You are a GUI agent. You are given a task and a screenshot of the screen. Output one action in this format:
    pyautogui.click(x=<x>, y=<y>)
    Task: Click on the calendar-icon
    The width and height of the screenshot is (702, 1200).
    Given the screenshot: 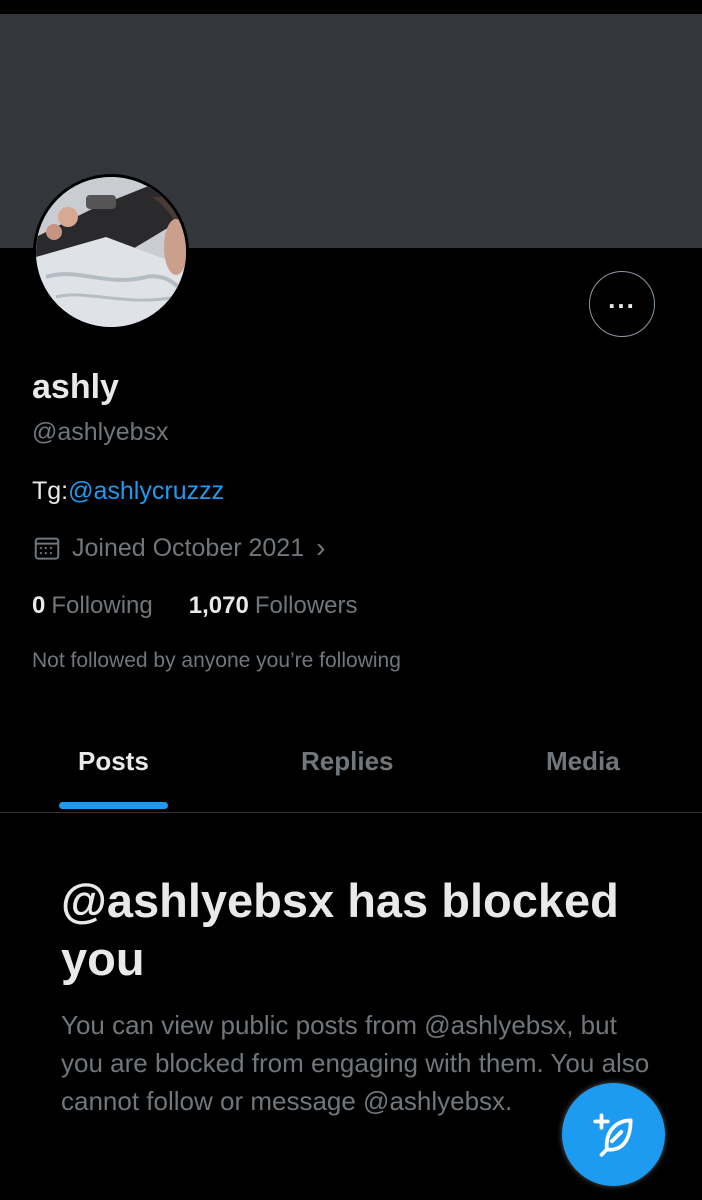 What is the action you would take?
    pyautogui.click(x=47, y=548)
    